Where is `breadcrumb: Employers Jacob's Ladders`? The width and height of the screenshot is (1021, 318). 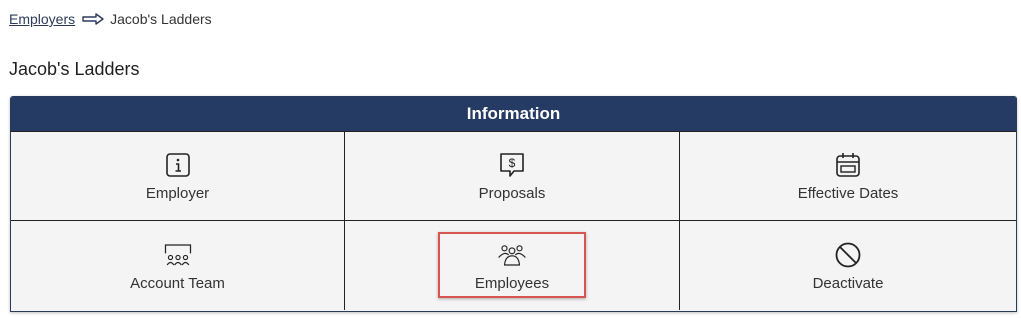
breadcrumb: Employers Jacob's Ladders is located at coordinates (110, 19).